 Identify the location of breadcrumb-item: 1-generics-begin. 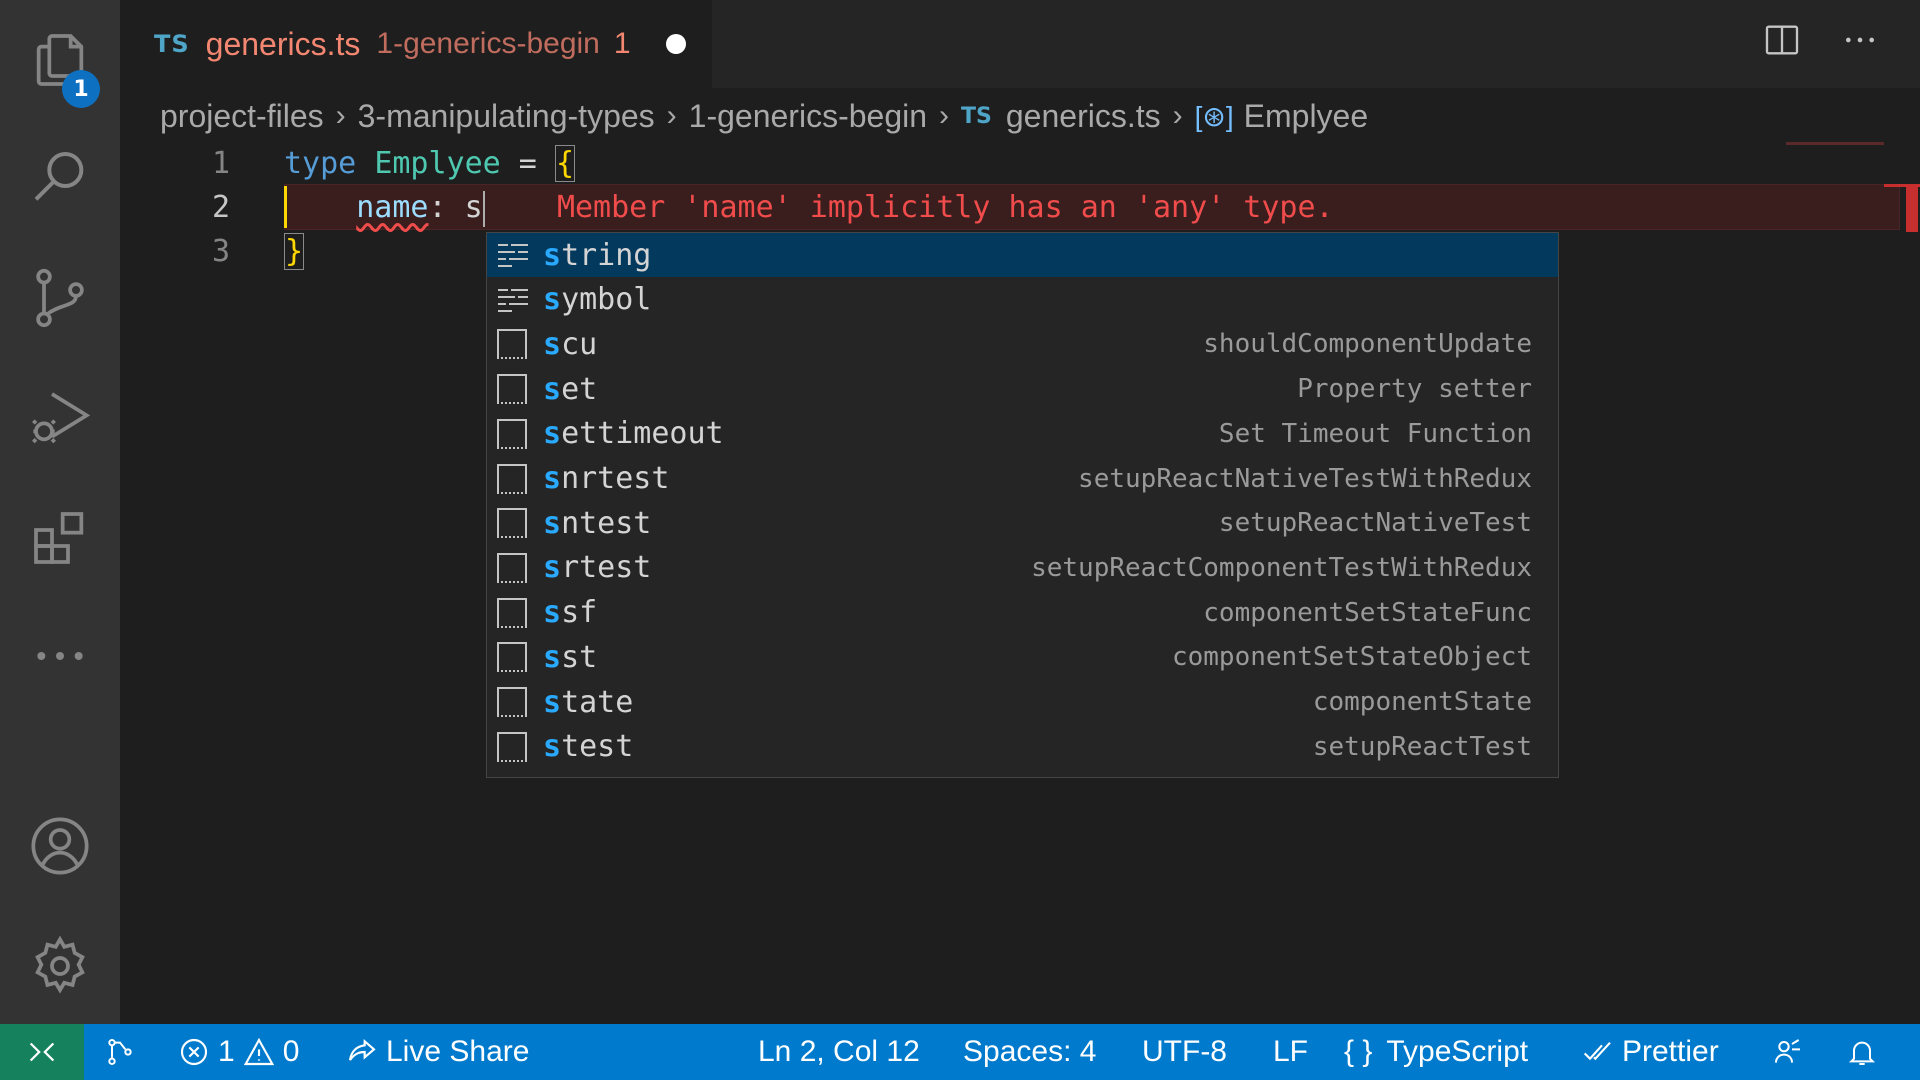
(808, 116).